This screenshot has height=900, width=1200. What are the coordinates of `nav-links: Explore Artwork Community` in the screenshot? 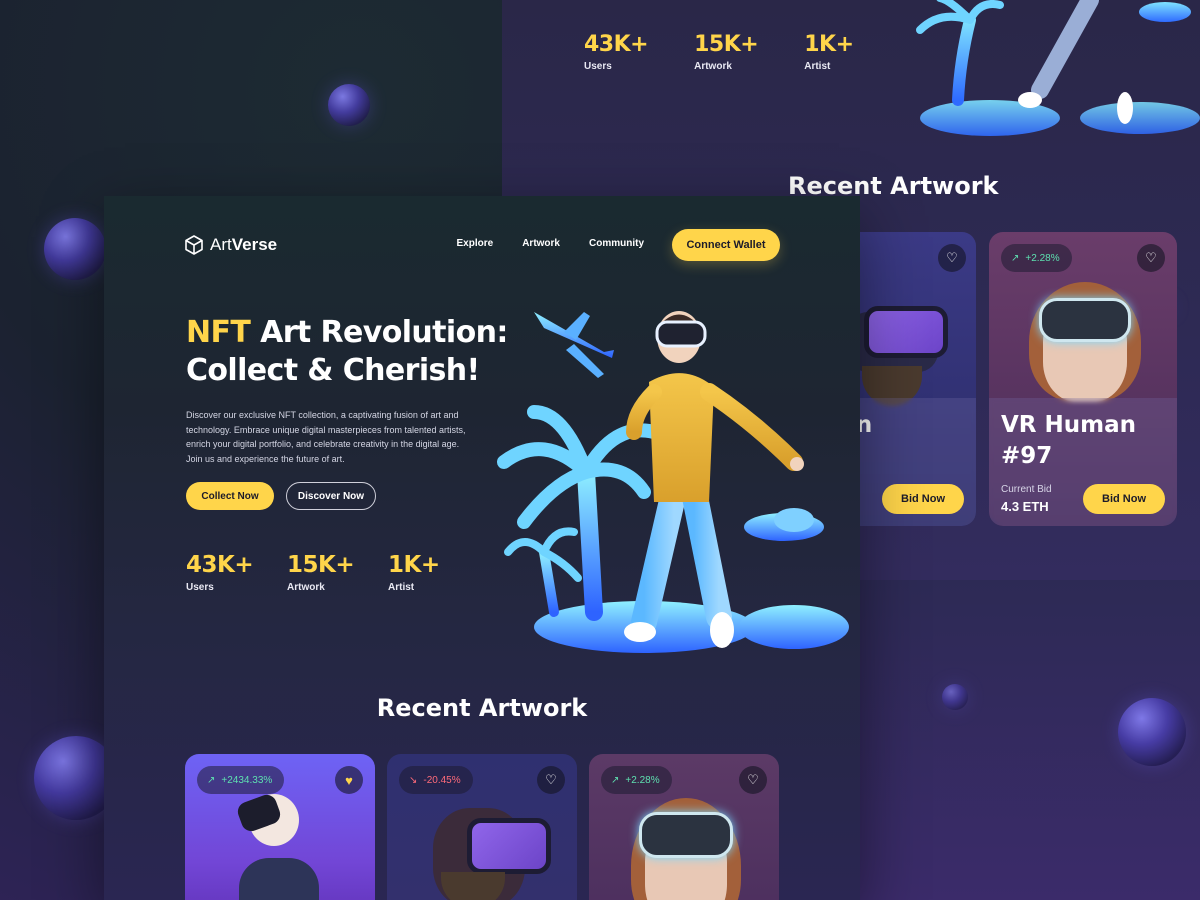 It's located at (550, 243).